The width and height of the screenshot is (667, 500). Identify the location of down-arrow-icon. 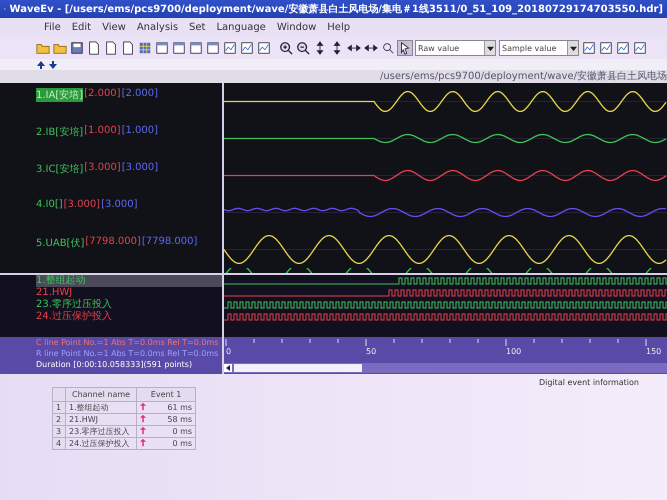
(53, 65).